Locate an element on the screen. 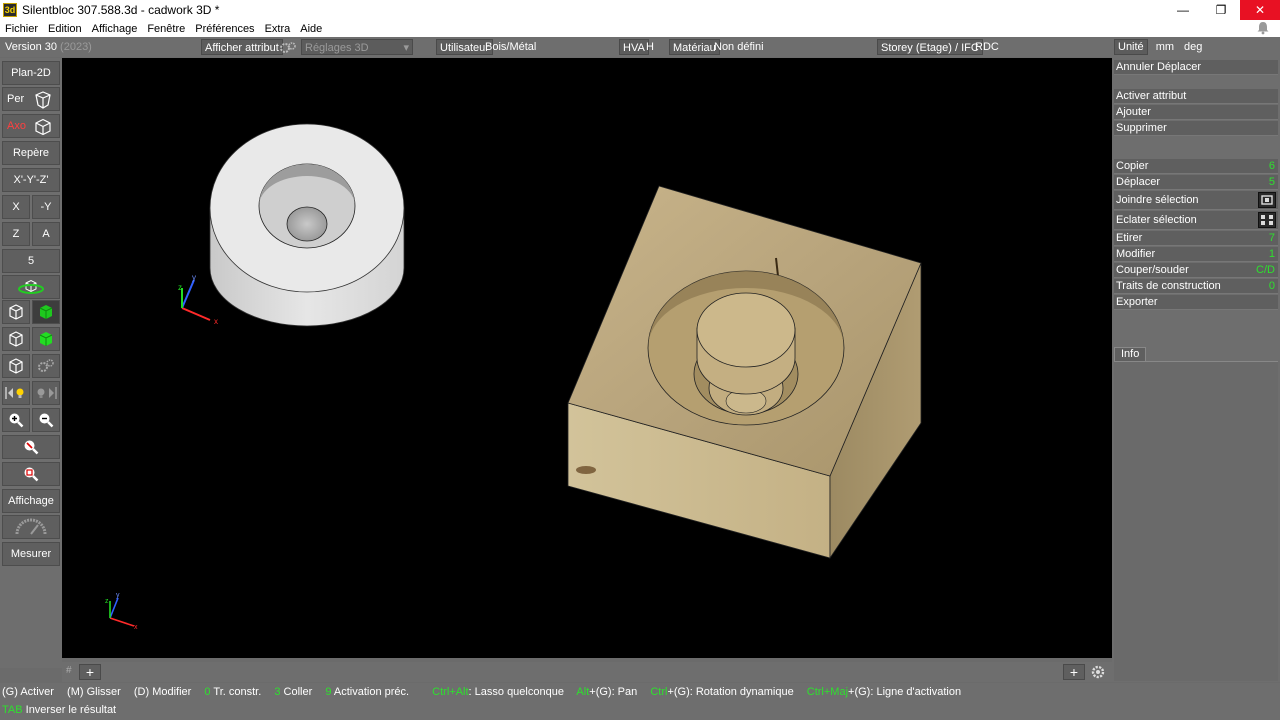  xyz-button: X'-Y'-Z' is located at coordinates (31, 180).